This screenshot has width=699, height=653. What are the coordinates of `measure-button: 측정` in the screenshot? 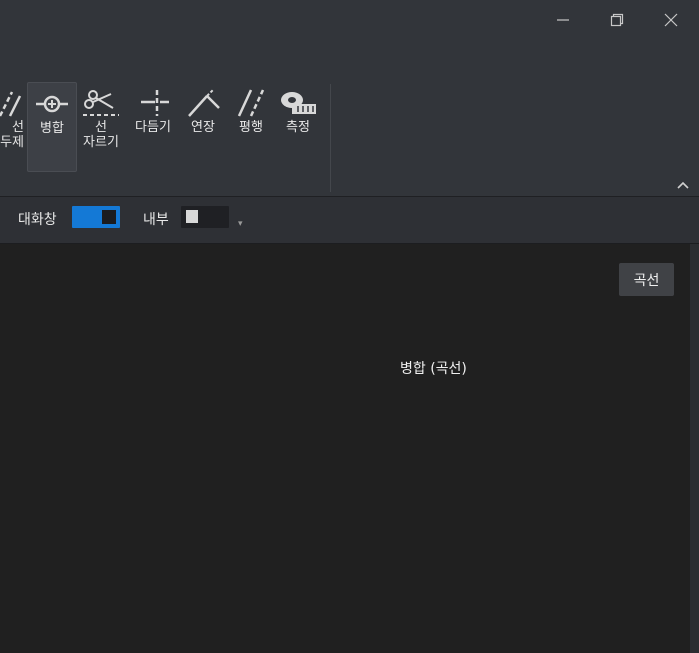 It's located at (298, 126).